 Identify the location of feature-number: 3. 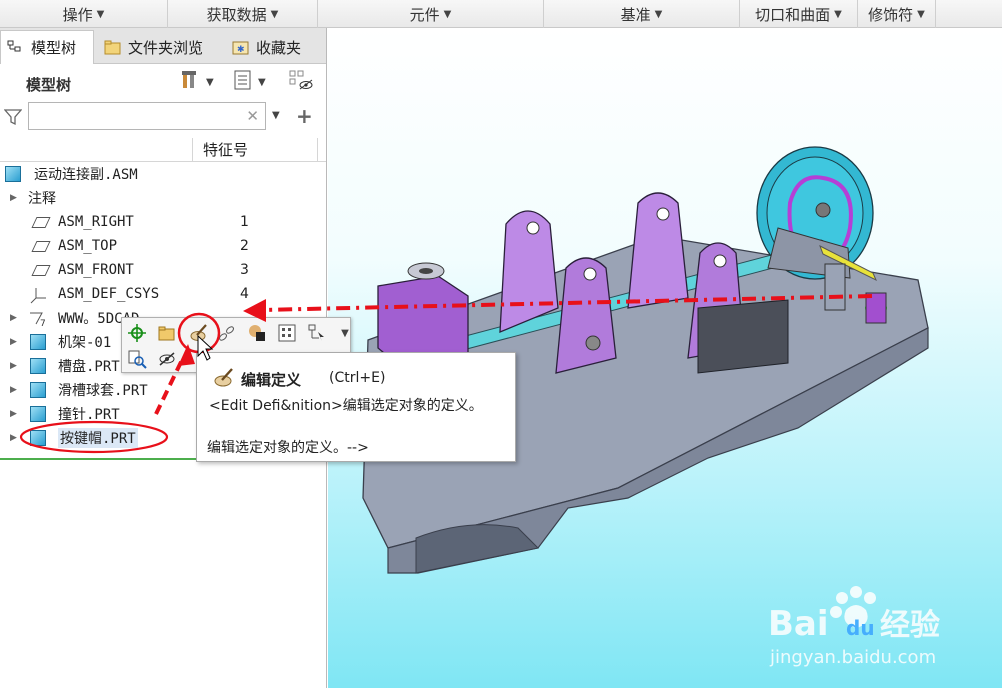
(244, 270).